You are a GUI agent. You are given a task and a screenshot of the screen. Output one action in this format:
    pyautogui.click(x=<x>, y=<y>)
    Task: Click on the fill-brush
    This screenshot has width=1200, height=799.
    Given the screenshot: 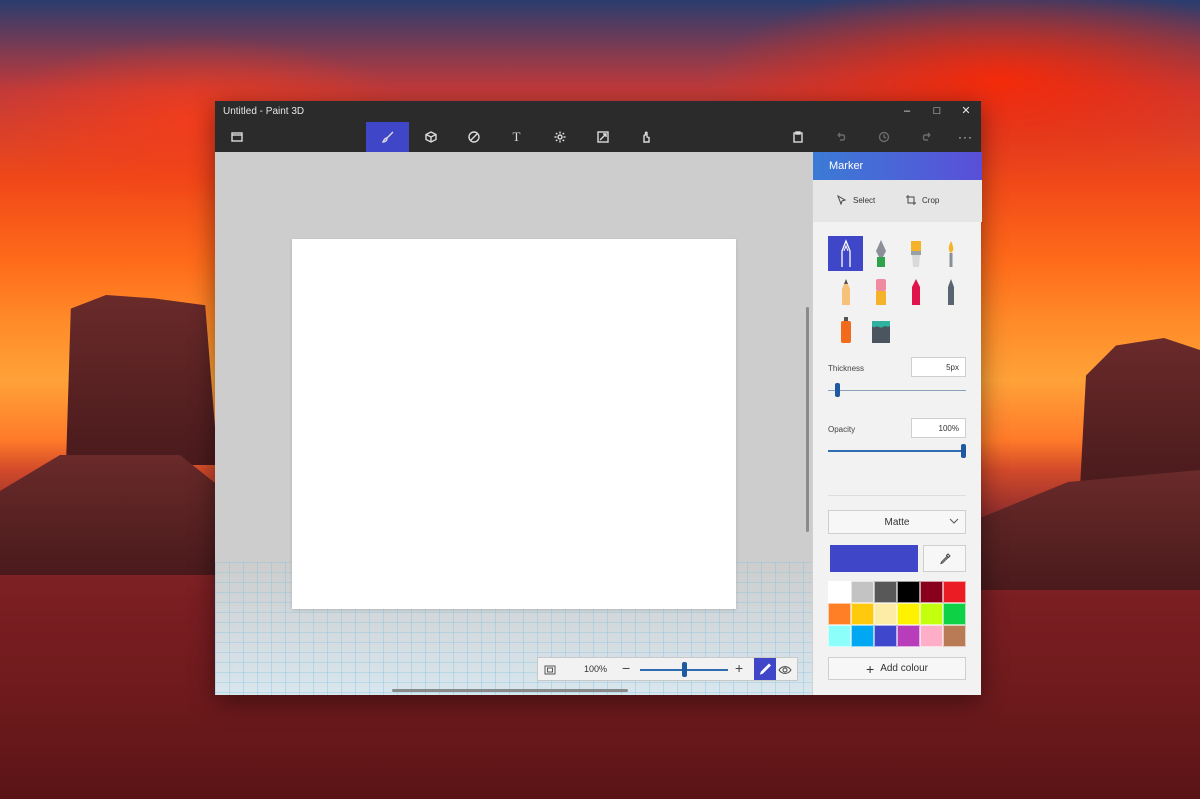 What is the action you would take?
    pyautogui.click(x=880, y=329)
    